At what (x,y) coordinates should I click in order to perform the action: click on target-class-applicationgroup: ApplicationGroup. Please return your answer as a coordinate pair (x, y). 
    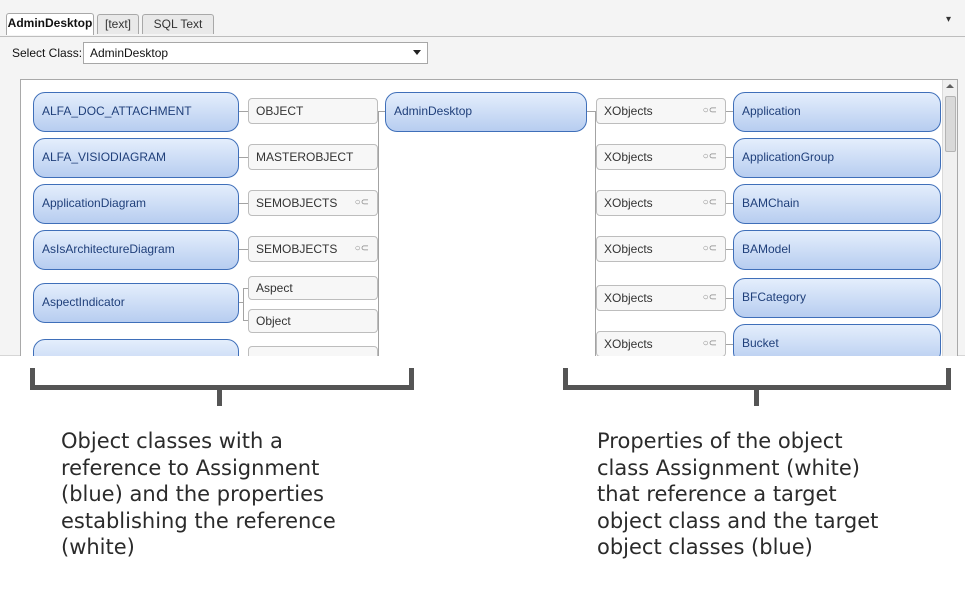
    Looking at the image, I should click on (837, 158).